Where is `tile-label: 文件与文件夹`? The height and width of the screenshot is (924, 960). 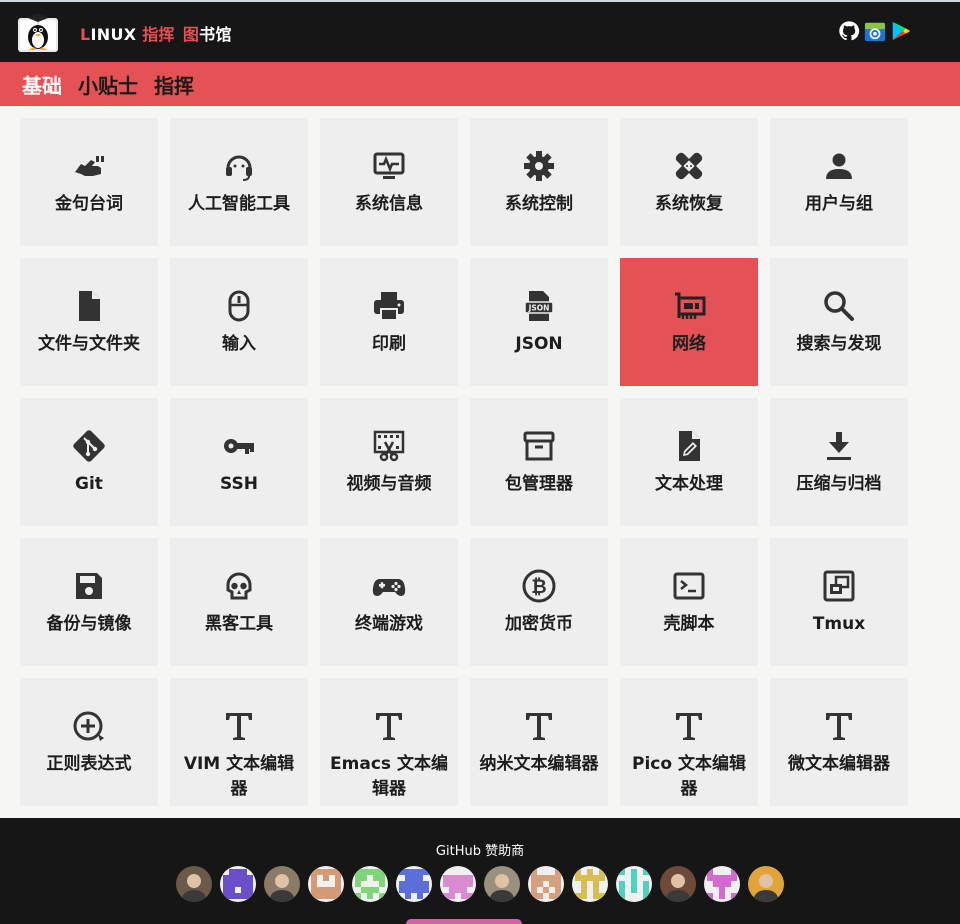 tile-label: 文件与文件夹 is located at coordinates (89, 344).